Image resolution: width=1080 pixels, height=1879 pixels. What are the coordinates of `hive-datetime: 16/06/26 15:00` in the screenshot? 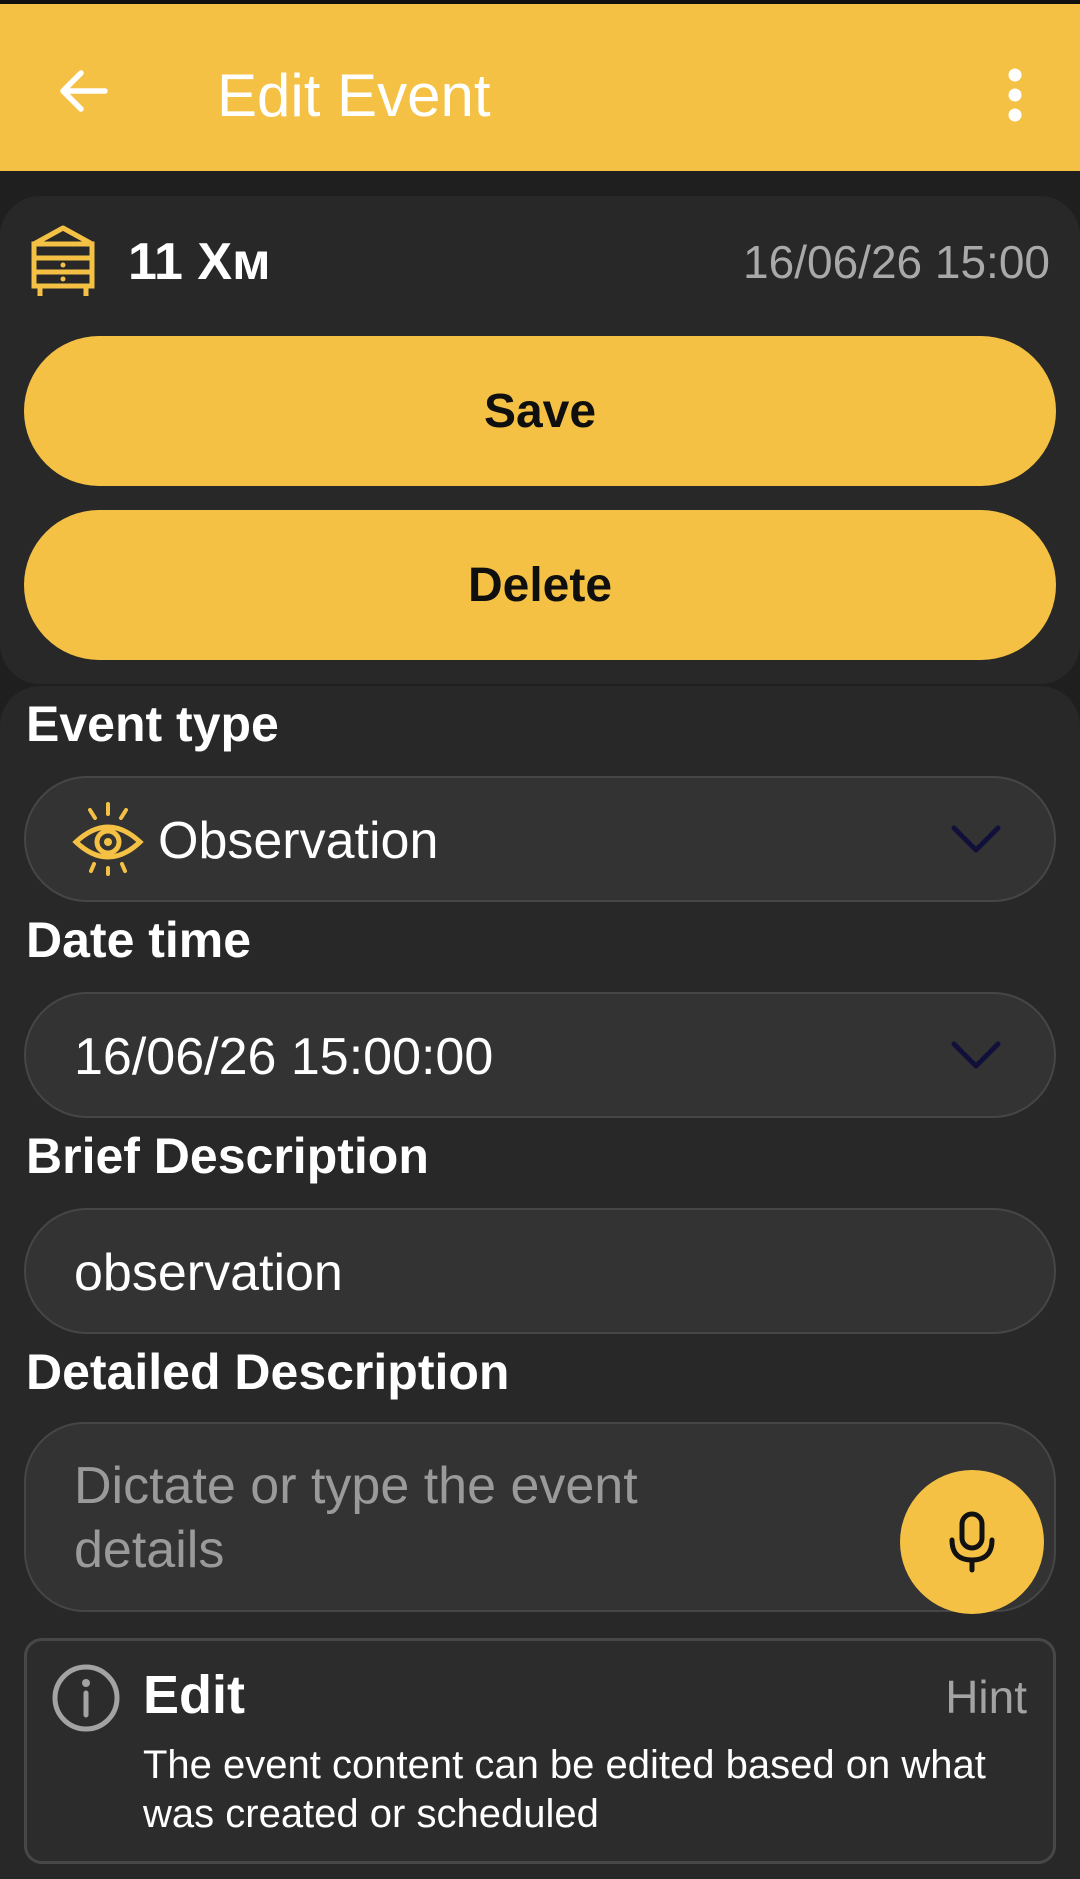 It's located at (896, 262).